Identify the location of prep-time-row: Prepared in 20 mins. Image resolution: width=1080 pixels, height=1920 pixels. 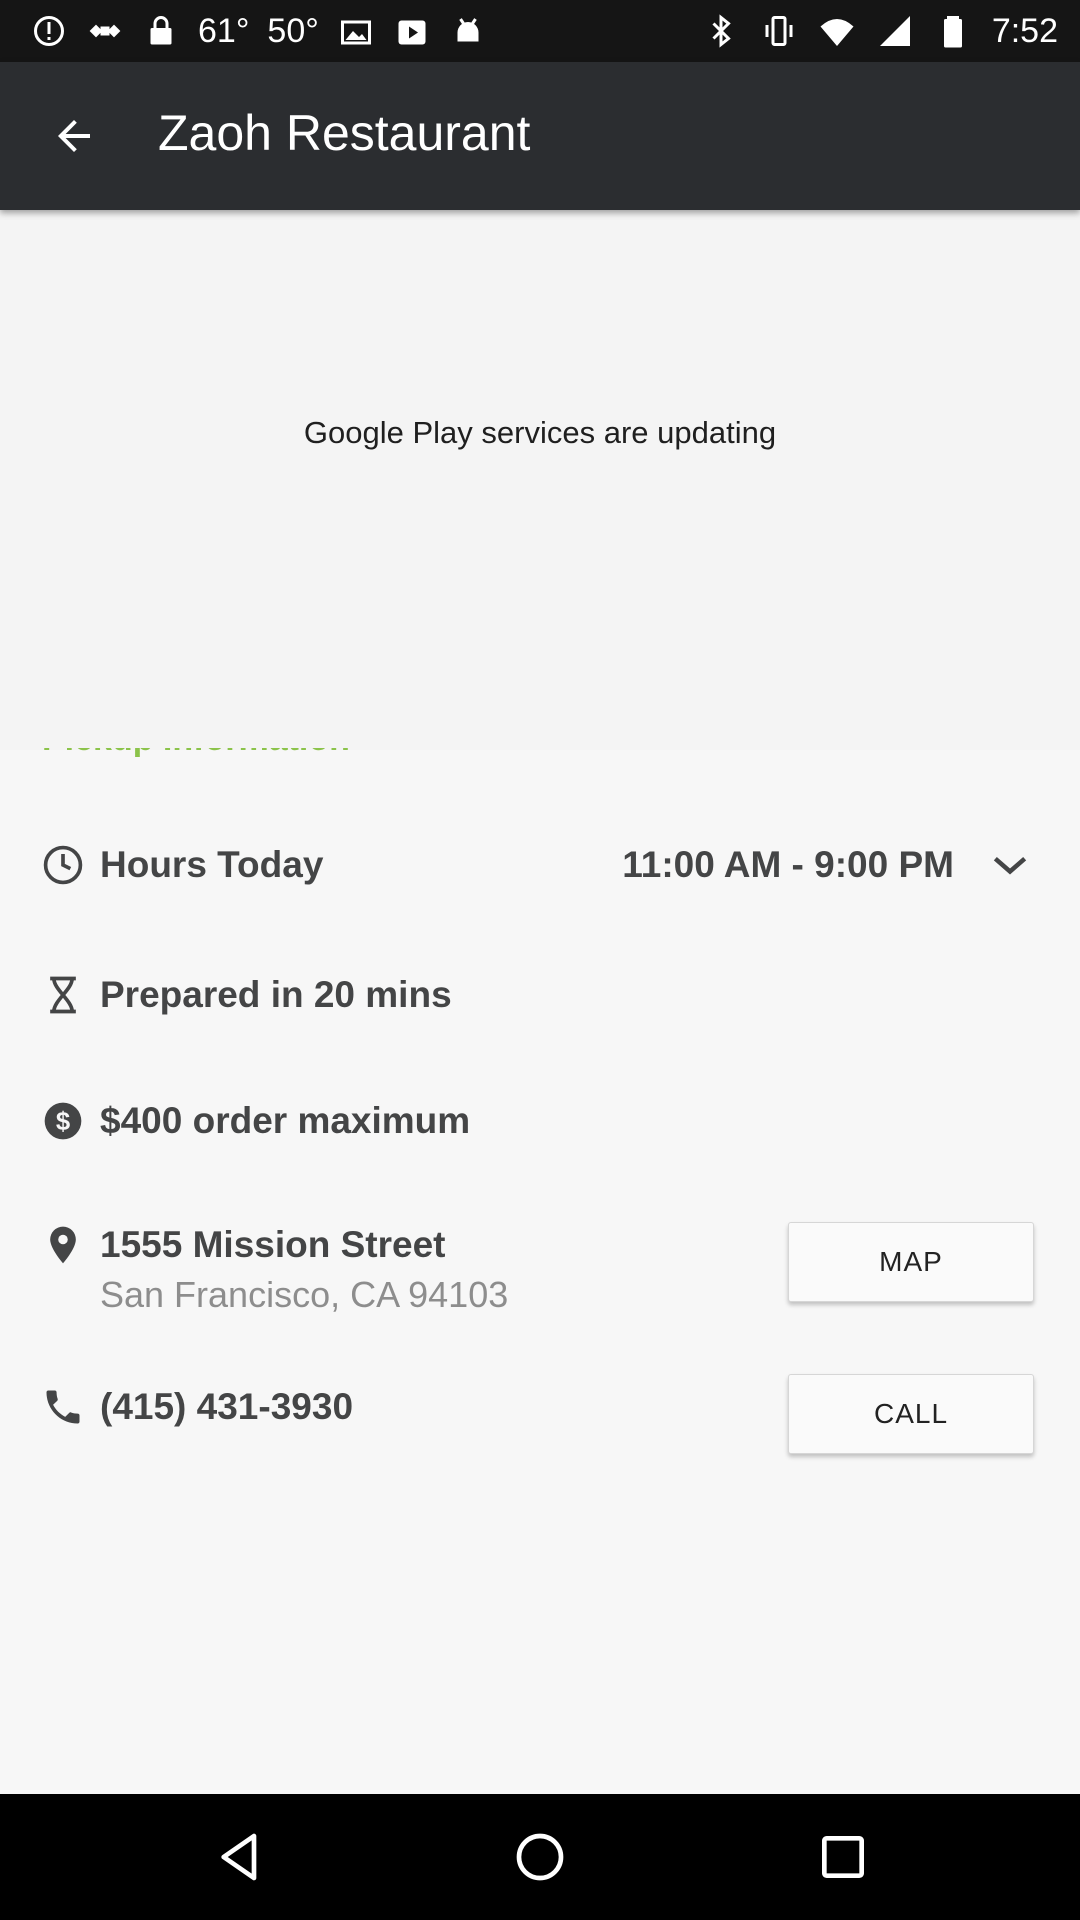
(540, 995).